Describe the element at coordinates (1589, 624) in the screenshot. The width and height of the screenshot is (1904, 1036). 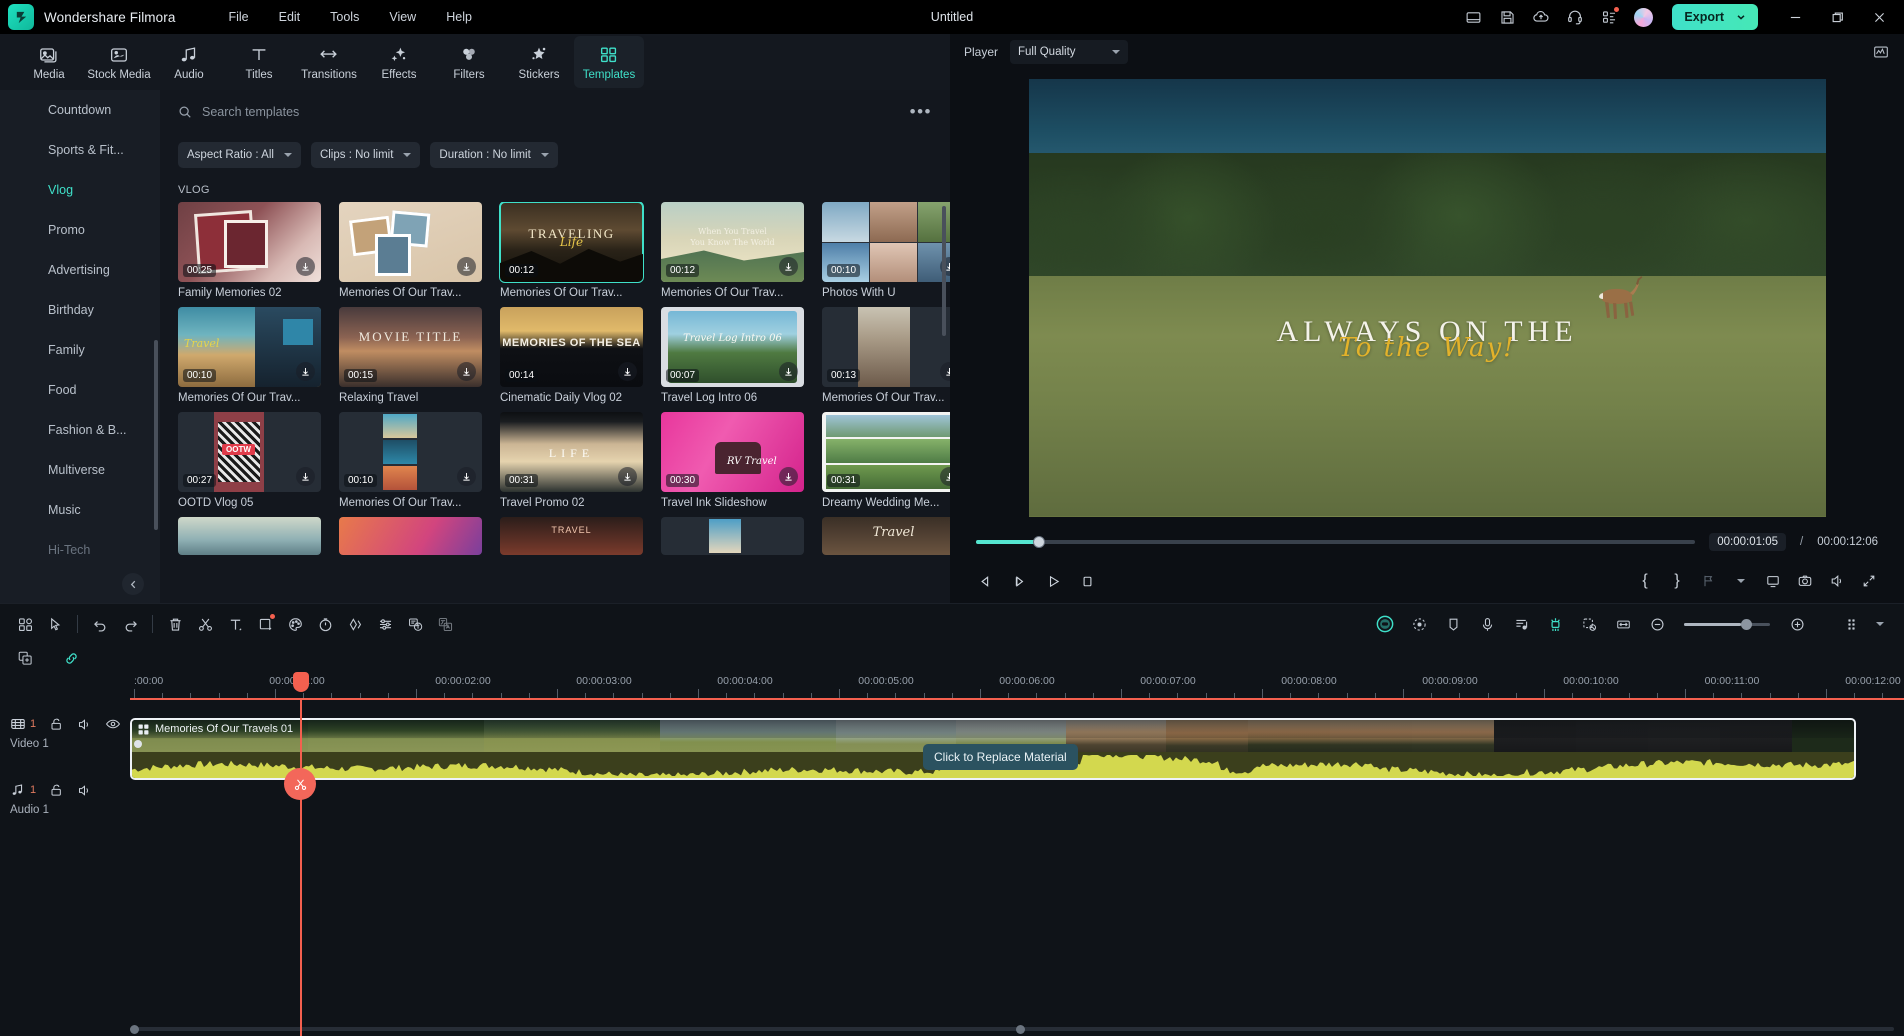
I see `background-remove-icon` at that location.